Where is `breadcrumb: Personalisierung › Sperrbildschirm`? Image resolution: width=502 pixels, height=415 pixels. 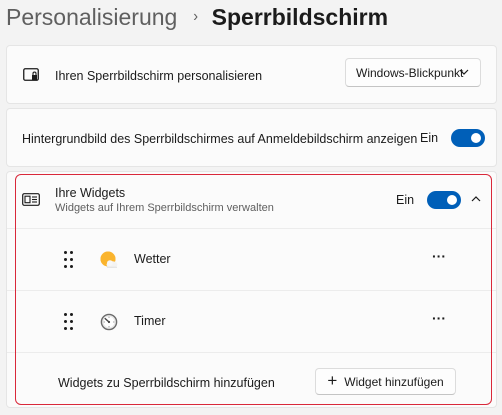
breadcrumb: Personalisierung › Sperrbildschirm is located at coordinates (197, 17).